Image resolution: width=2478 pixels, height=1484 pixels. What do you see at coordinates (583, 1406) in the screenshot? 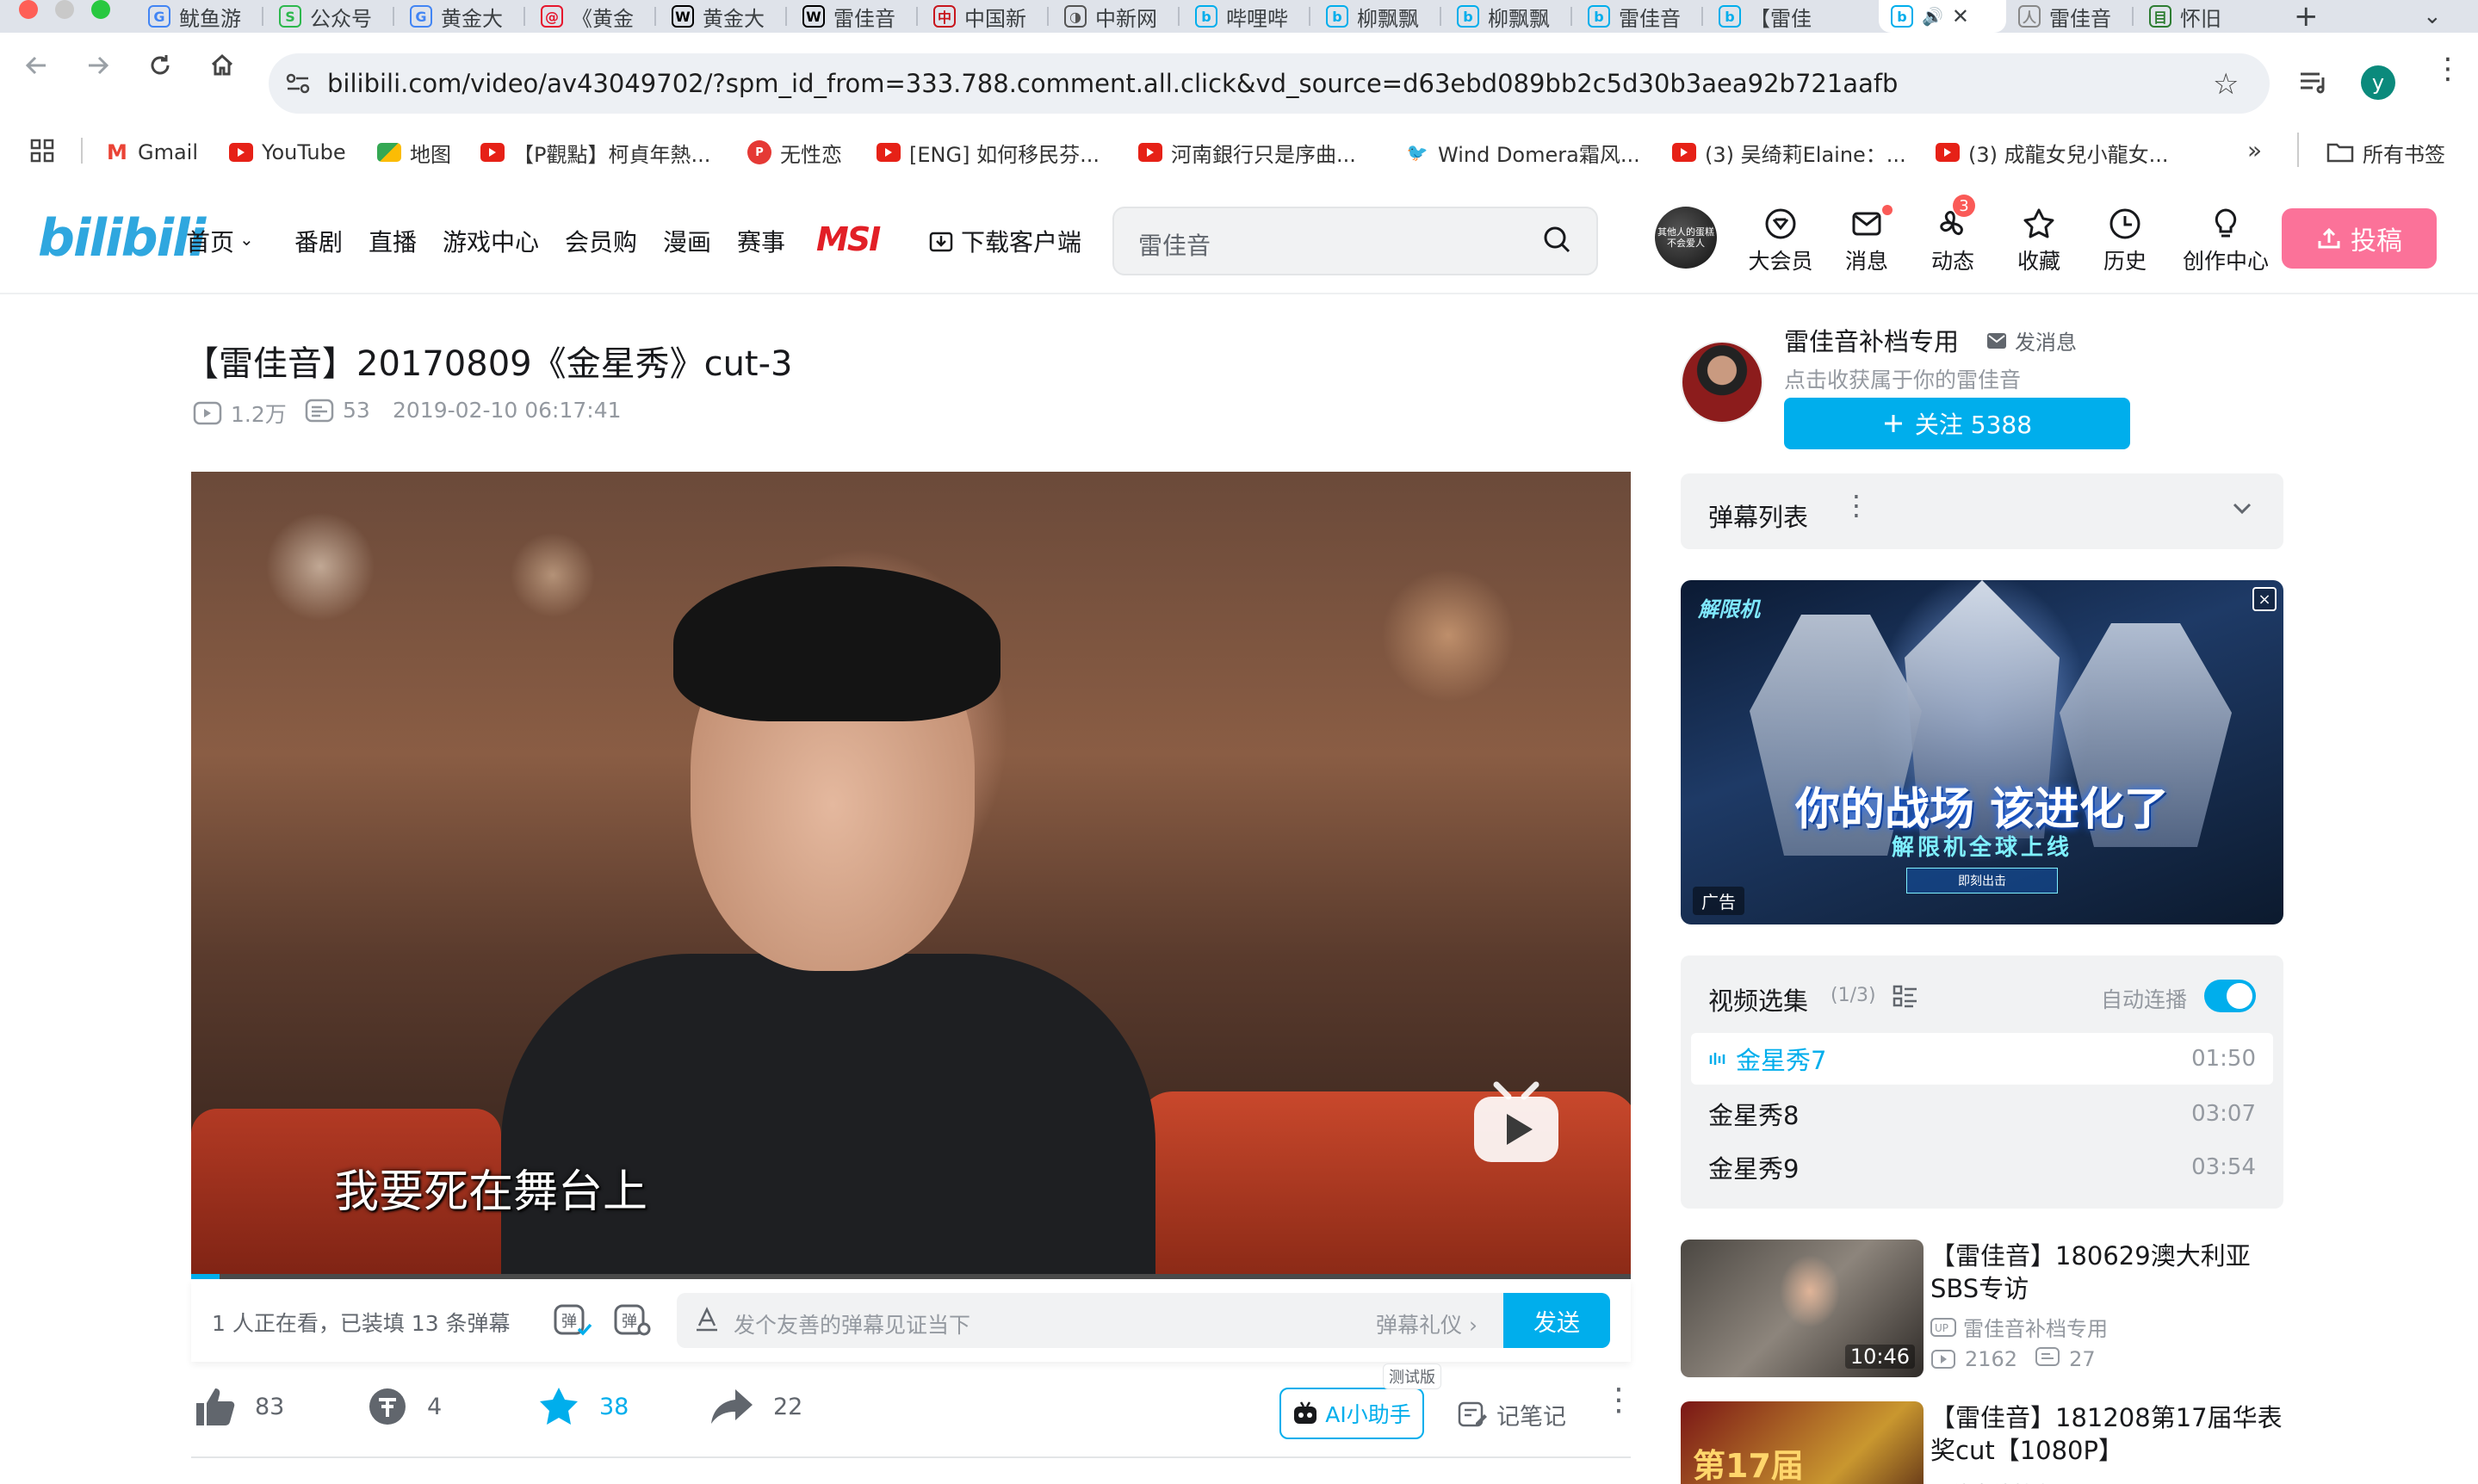
I see `favorite-button: 38` at bounding box center [583, 1406].